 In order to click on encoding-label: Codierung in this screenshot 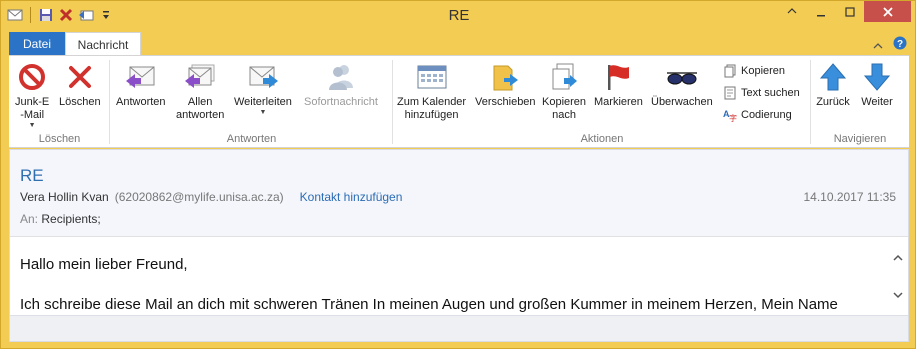, I will do `click(766, 115)`.